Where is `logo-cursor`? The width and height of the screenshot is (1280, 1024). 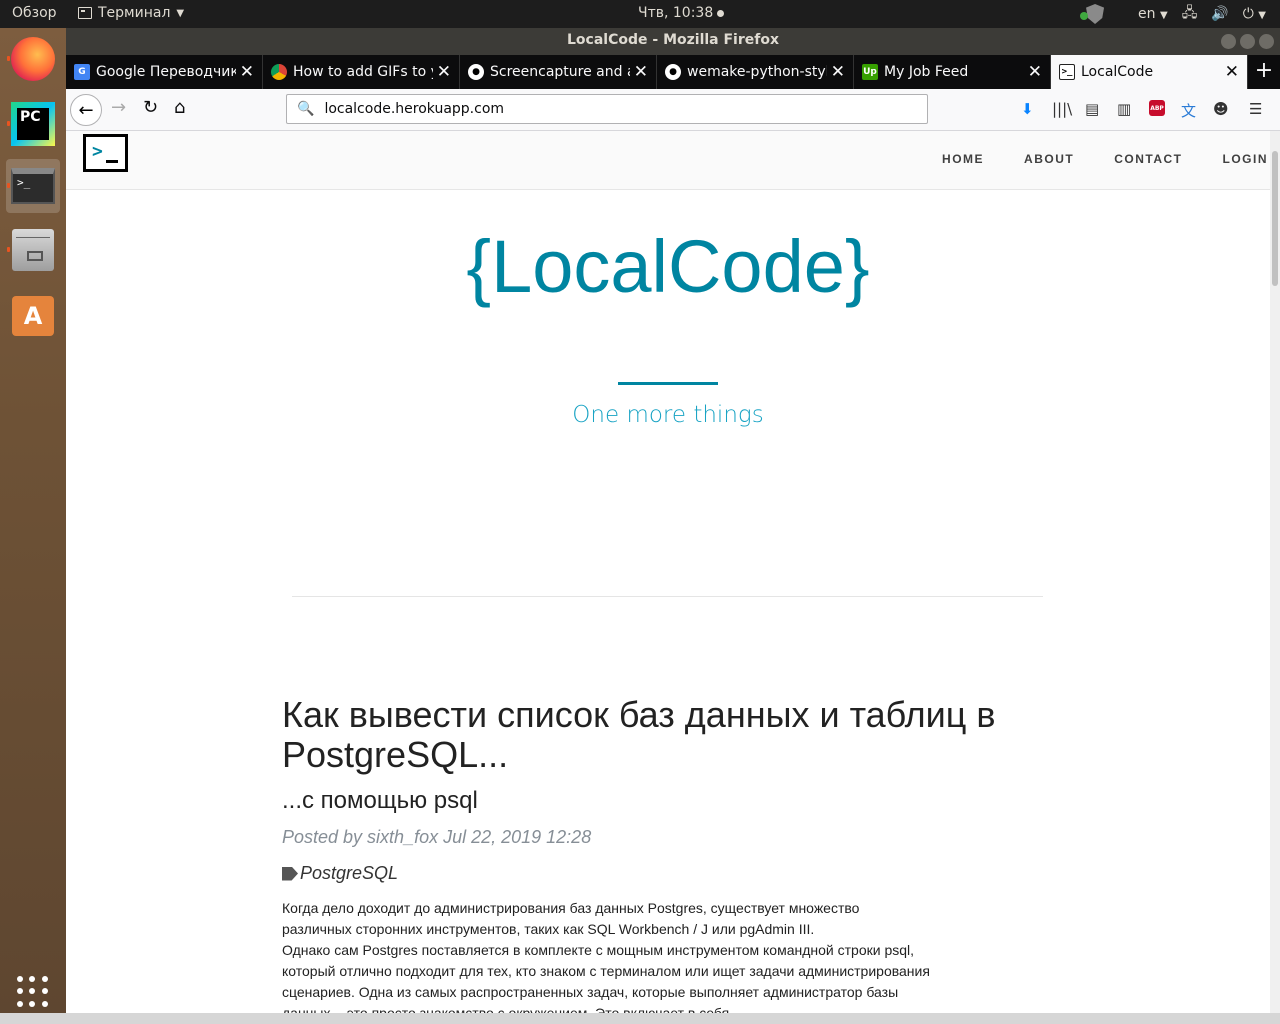 logo-cursor is located at coordinates (112, 161).